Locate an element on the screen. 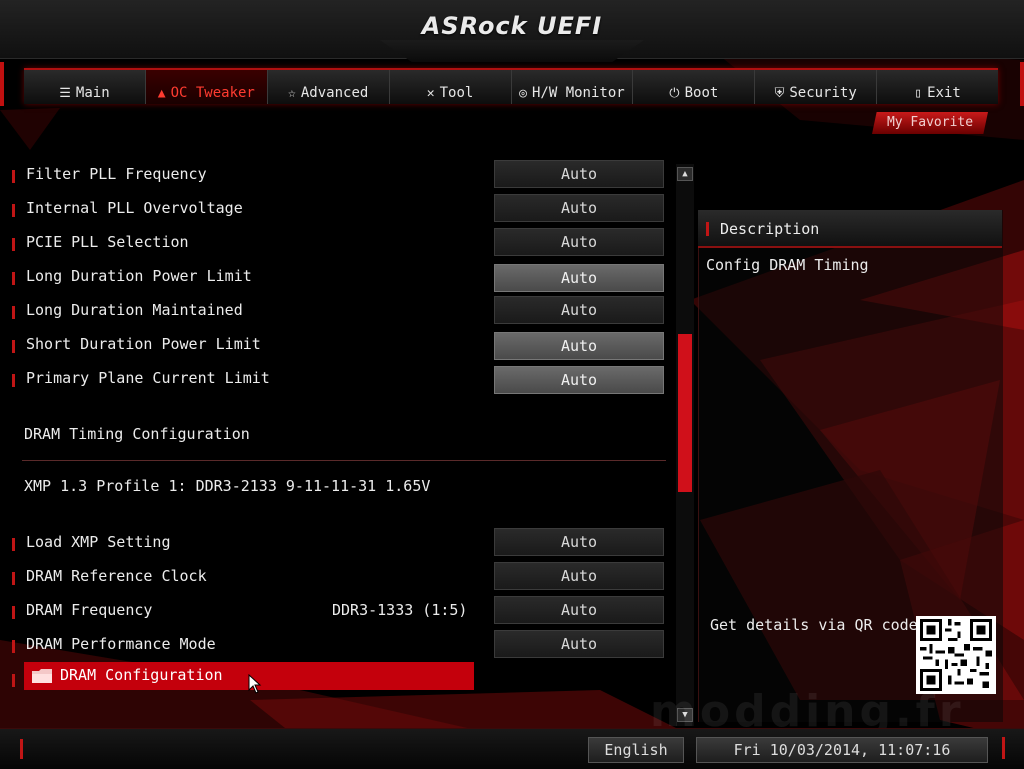 The image size is (1024, 769). tab-label: Main is located at coordinates (92, 93).